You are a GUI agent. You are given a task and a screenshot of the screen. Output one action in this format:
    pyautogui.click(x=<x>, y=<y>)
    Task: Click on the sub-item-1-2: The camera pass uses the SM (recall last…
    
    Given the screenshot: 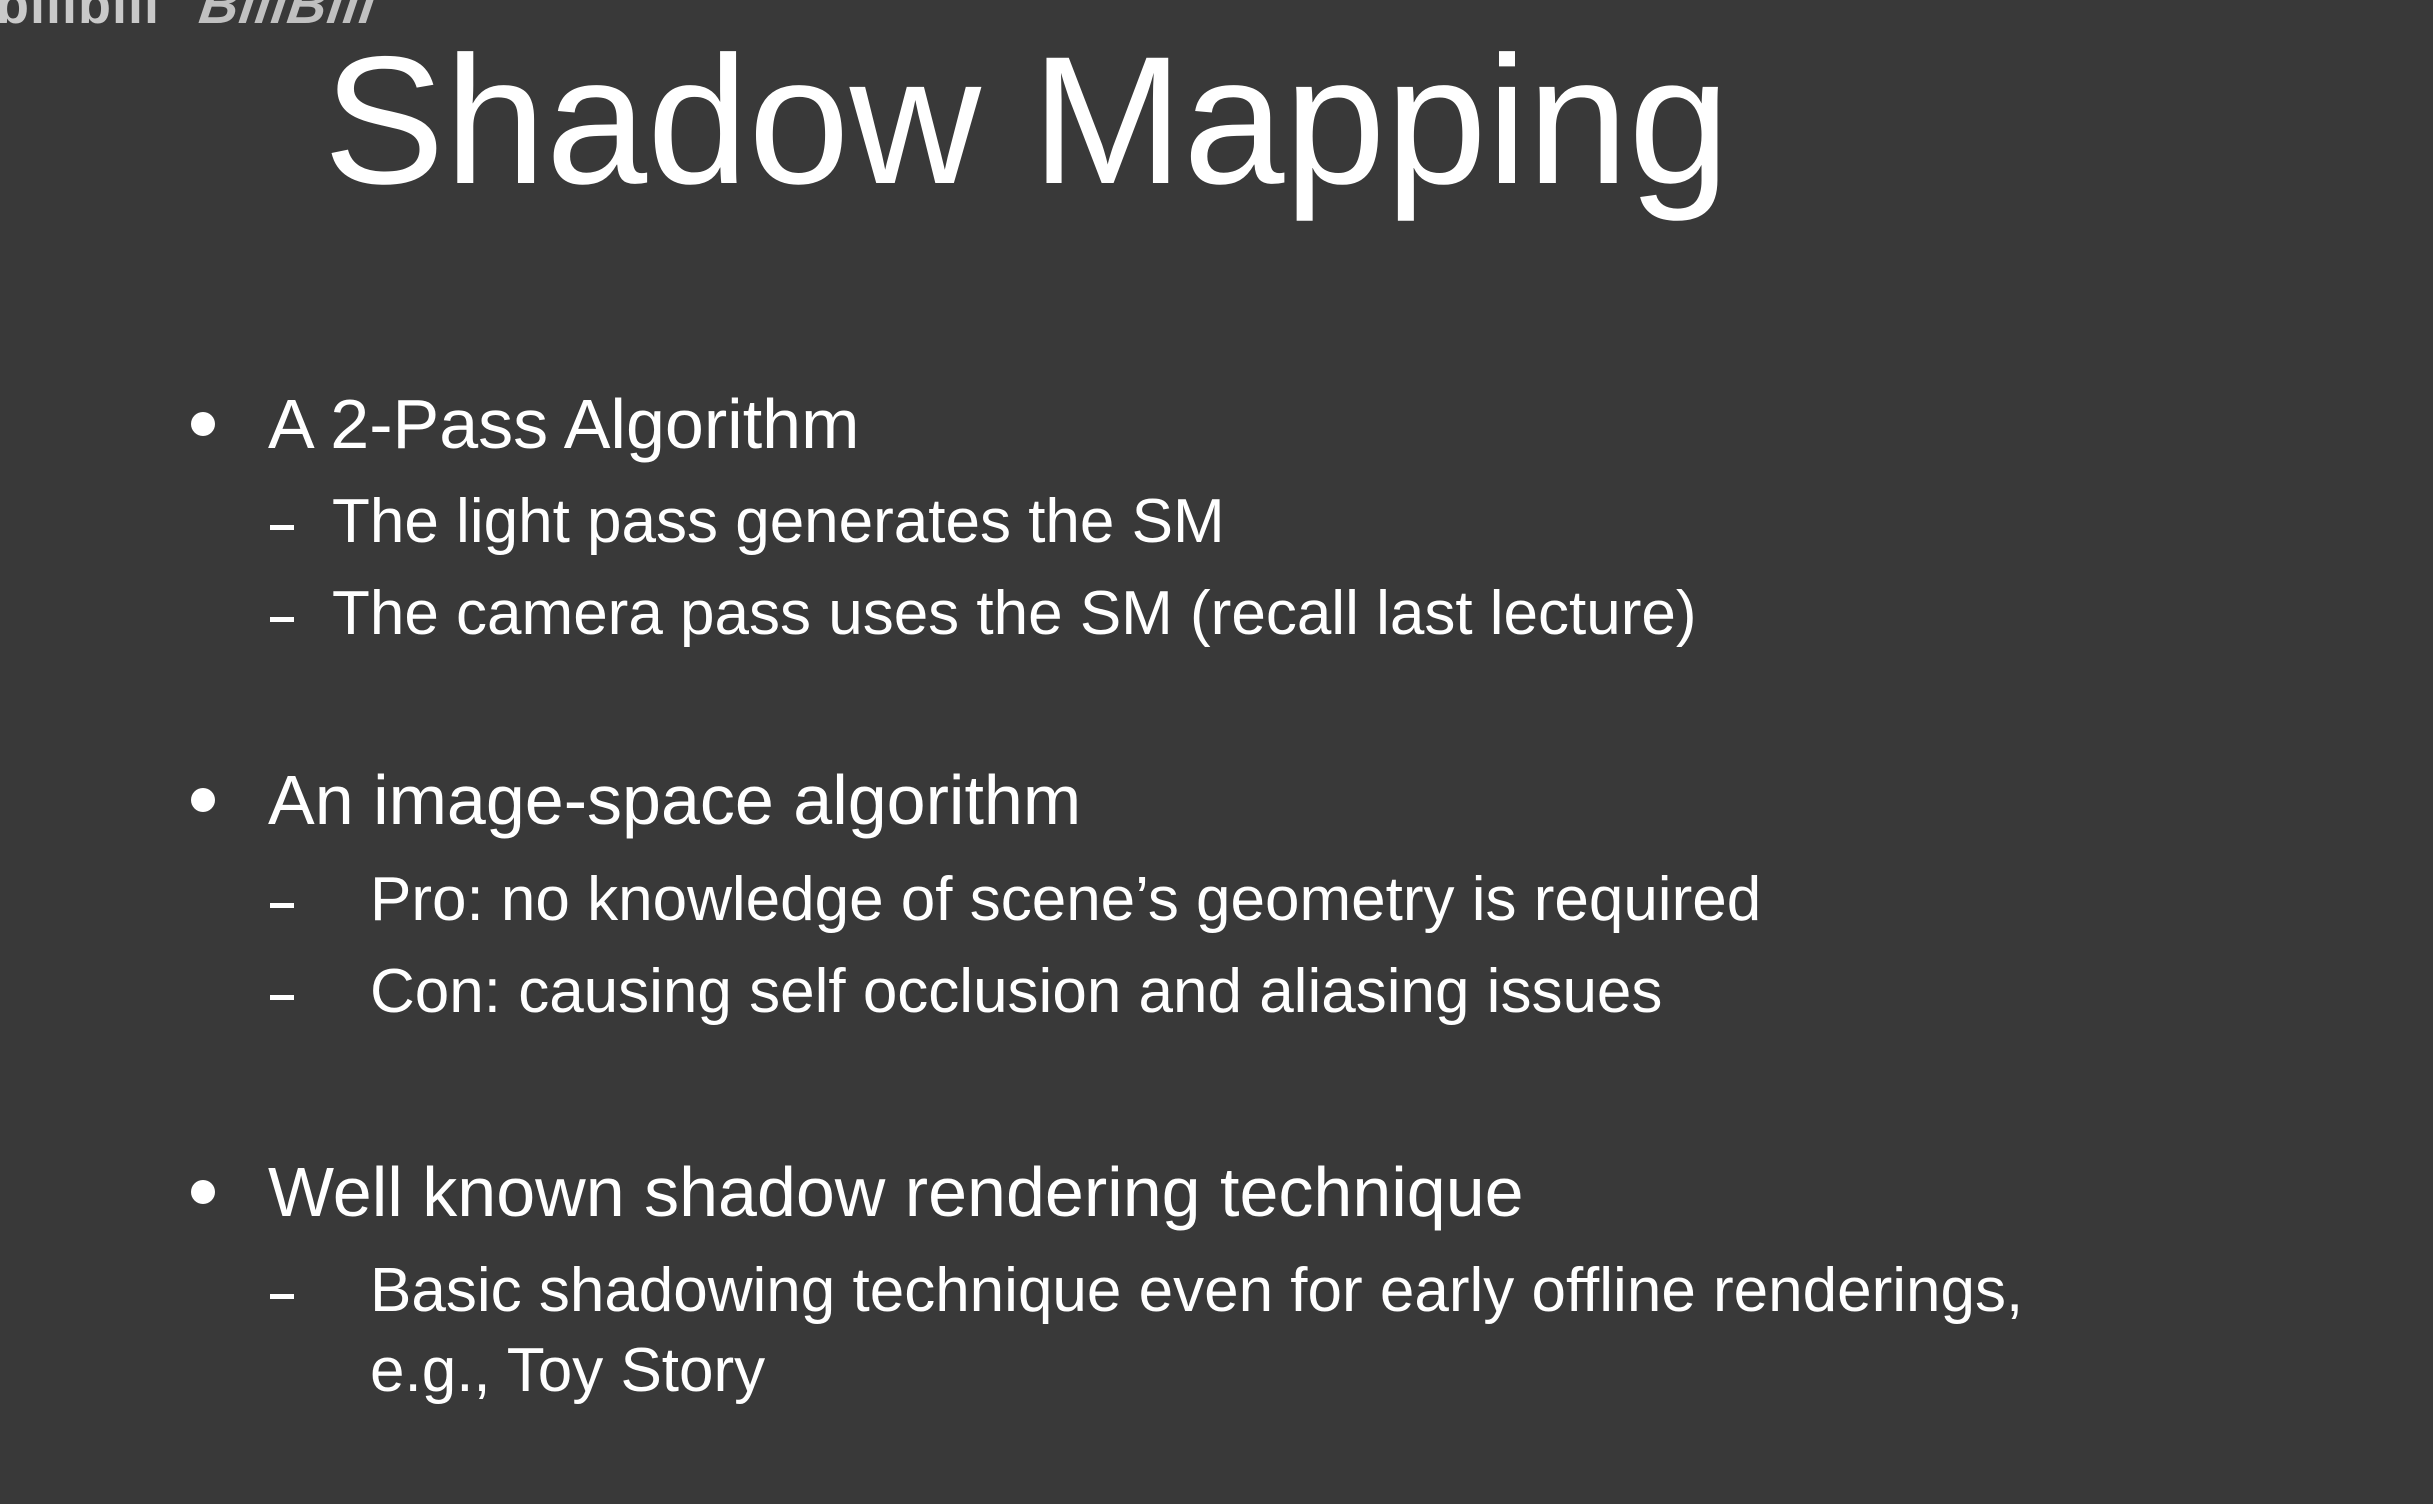 What is the action you would take?
    pyautogui.click(x=1014, y=613)
    